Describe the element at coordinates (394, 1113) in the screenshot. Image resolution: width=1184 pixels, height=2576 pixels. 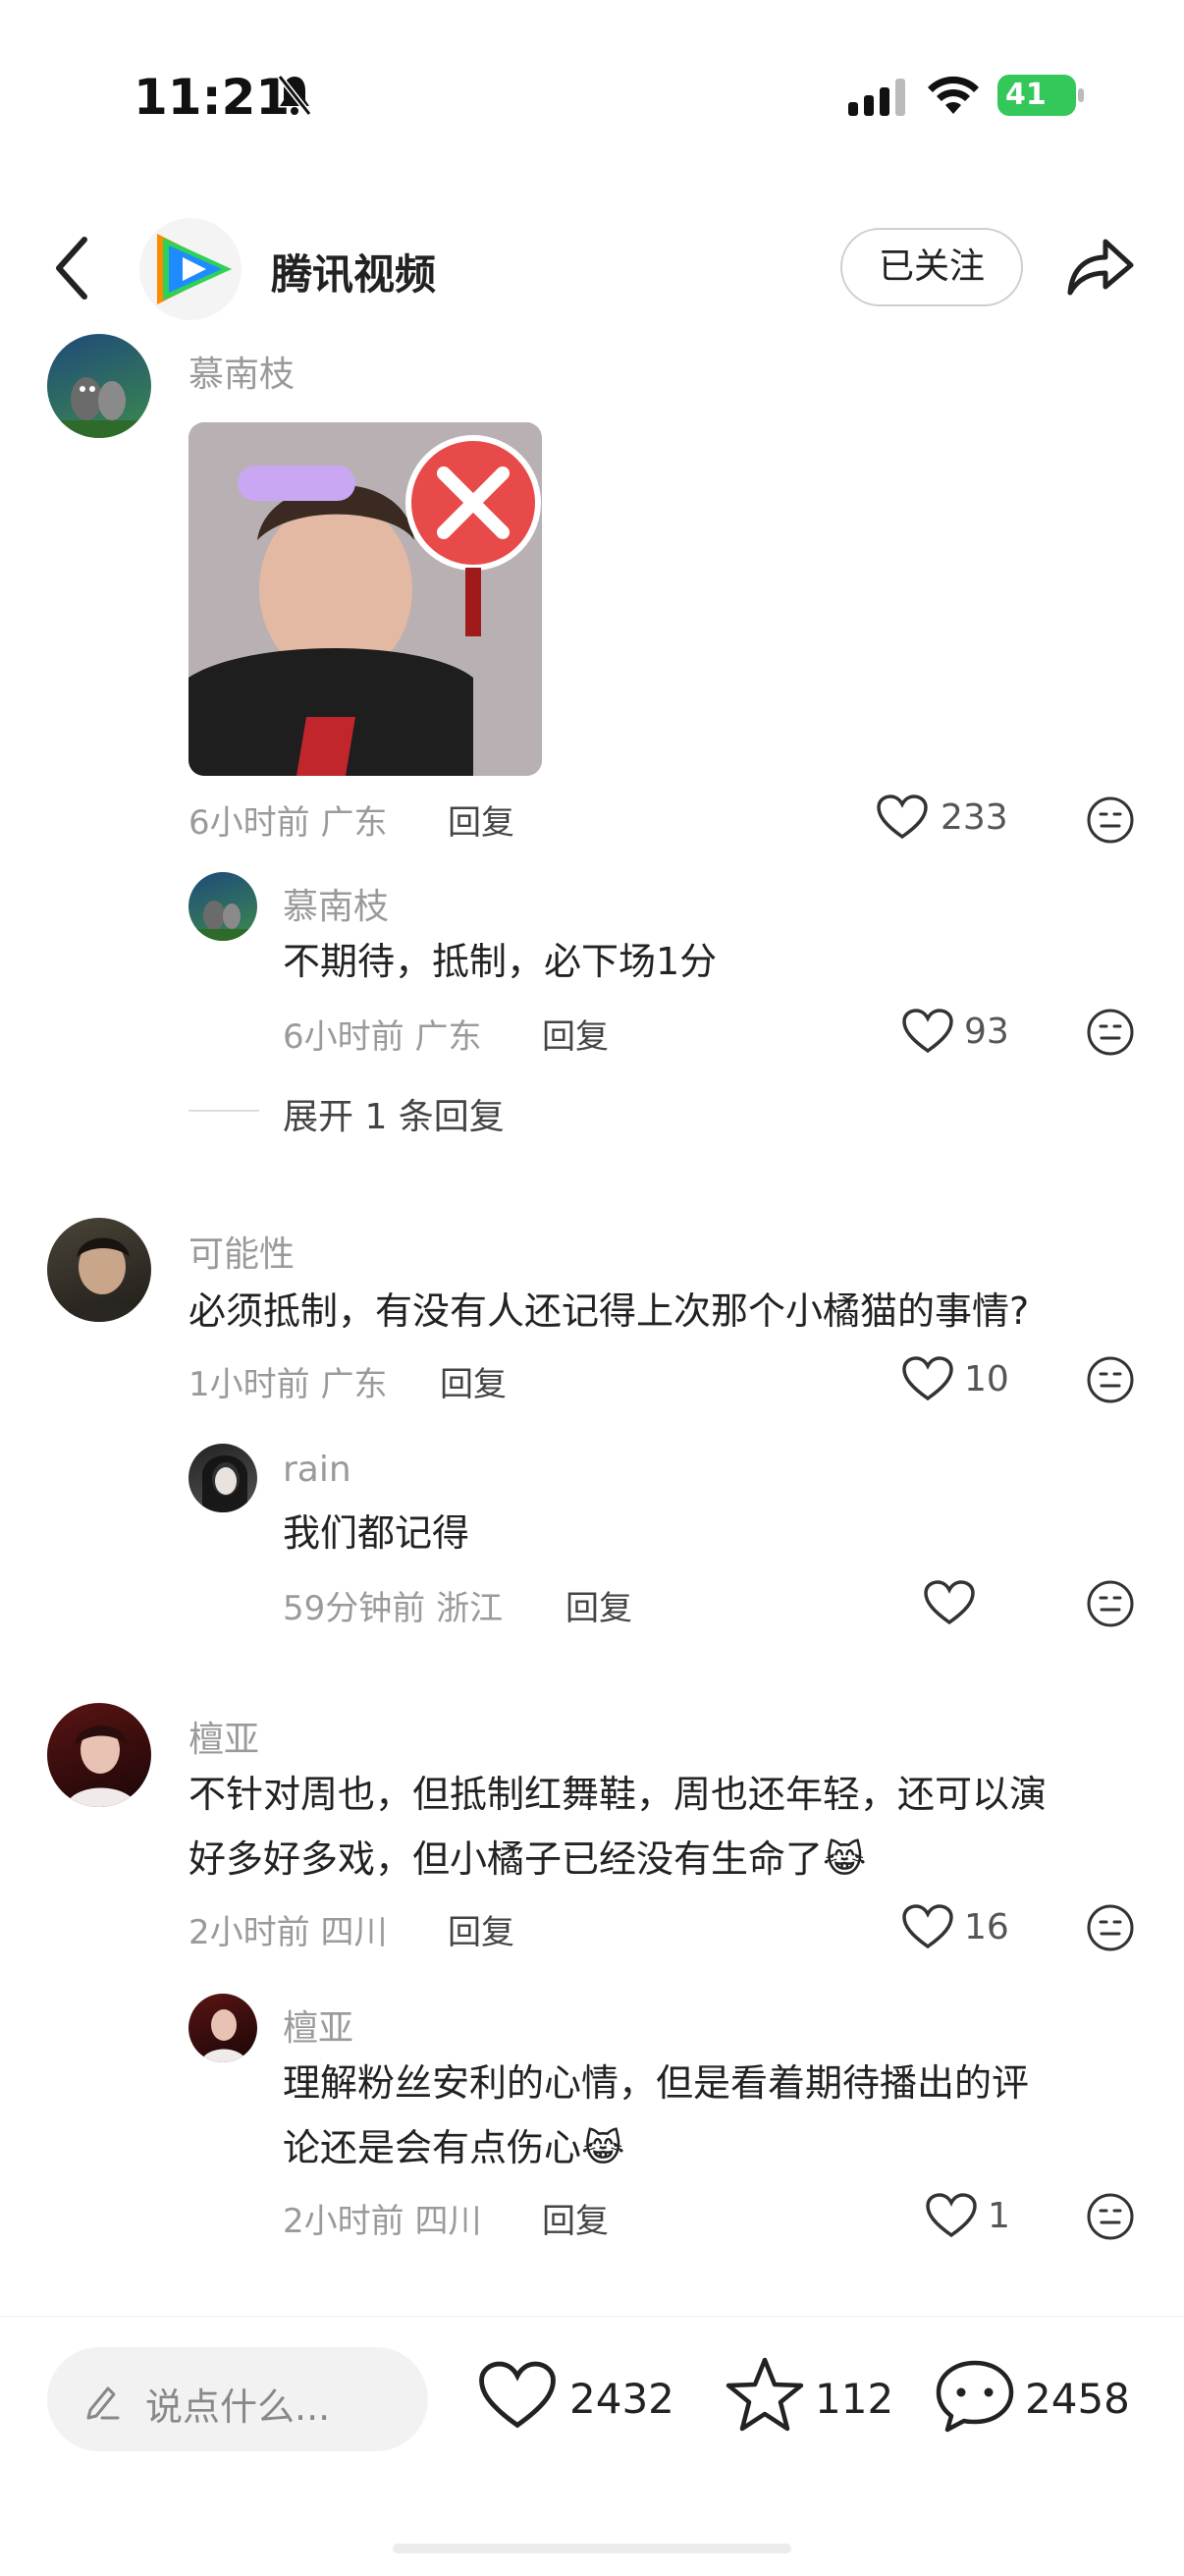
I see `expand-replies-button: 展开 1 条回复` at that location.